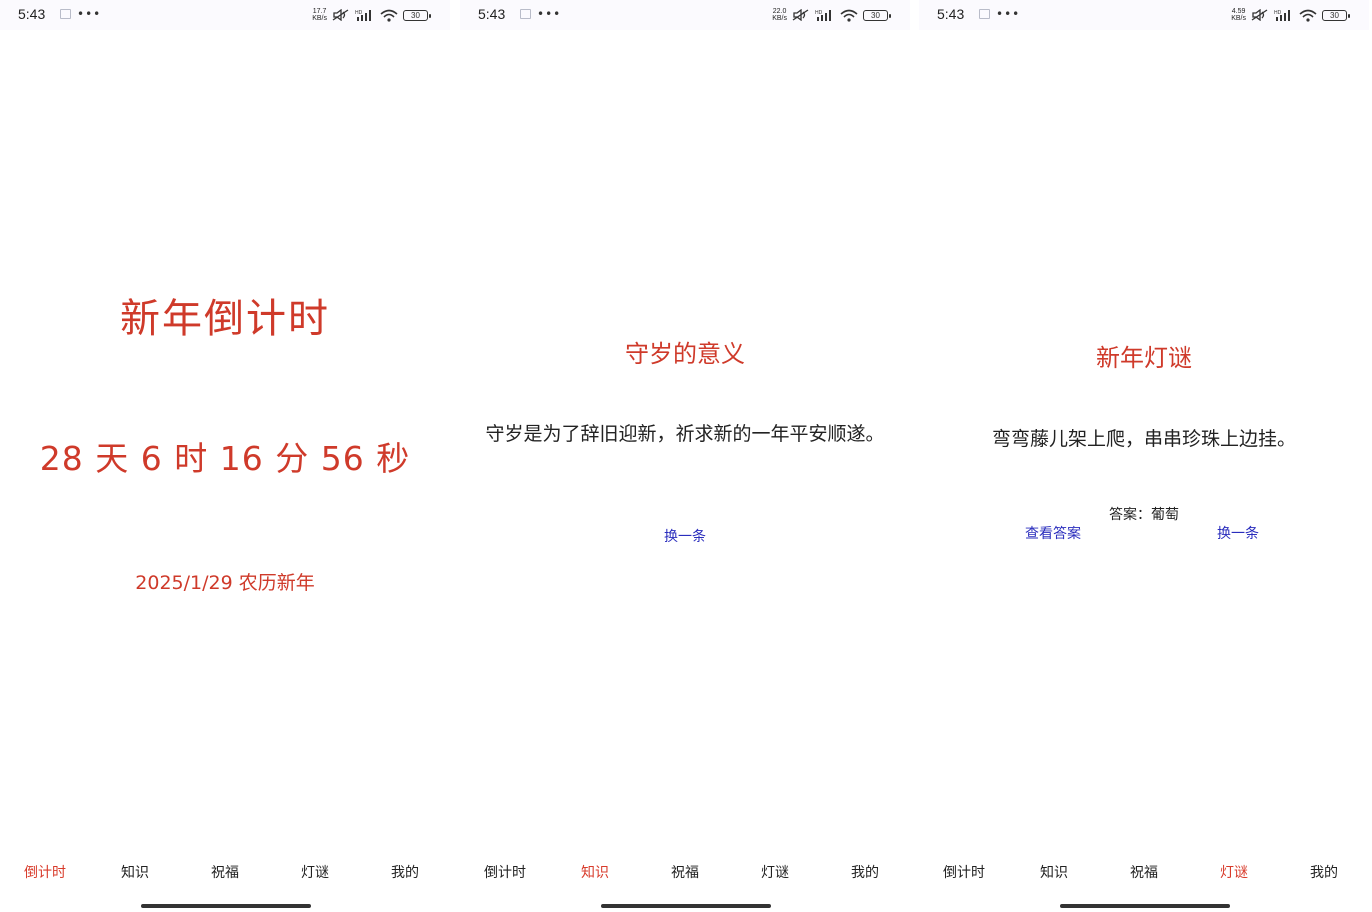 The image size is (1372, 912). Describe the element at coordinates (1238, 15) in the screenshot. I see `network-speed: 4.59 KB/s` at that location.